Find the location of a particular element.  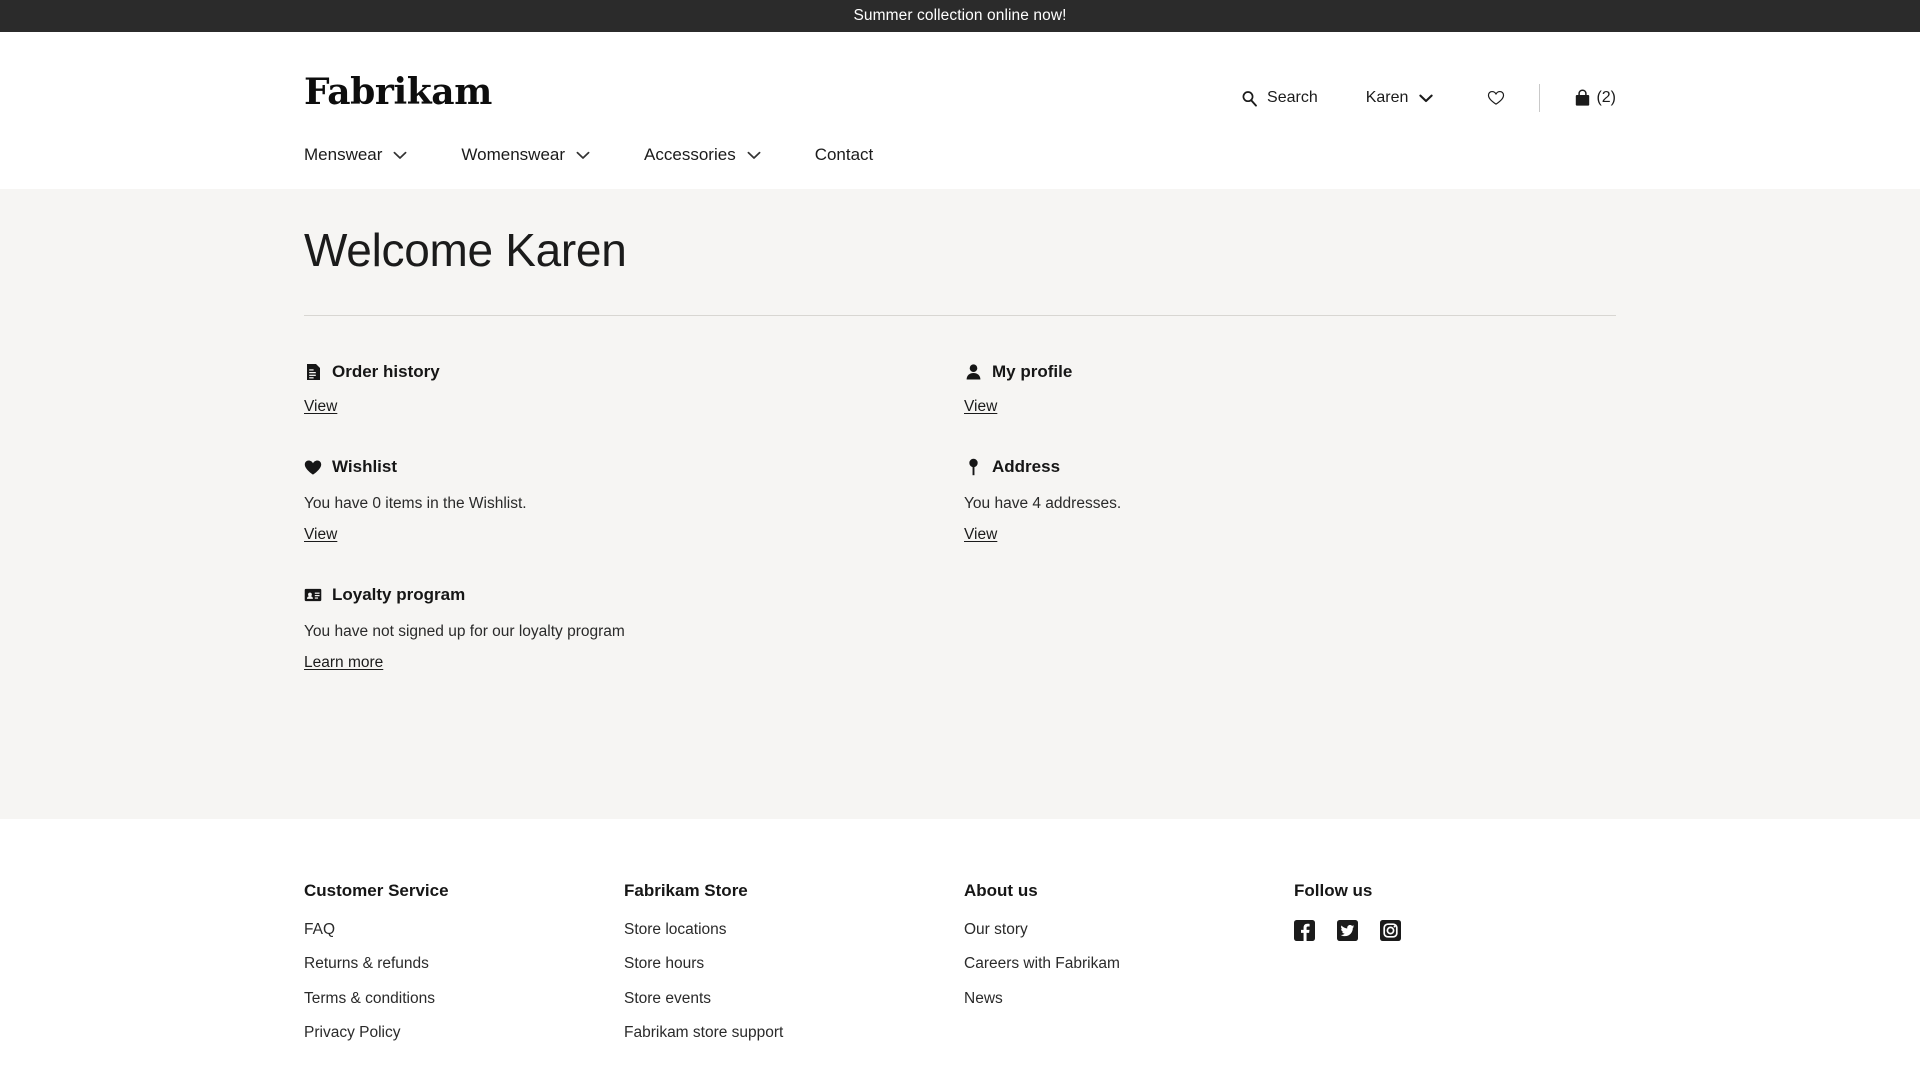

card-address-link: View is located at coordinates (980, 535).